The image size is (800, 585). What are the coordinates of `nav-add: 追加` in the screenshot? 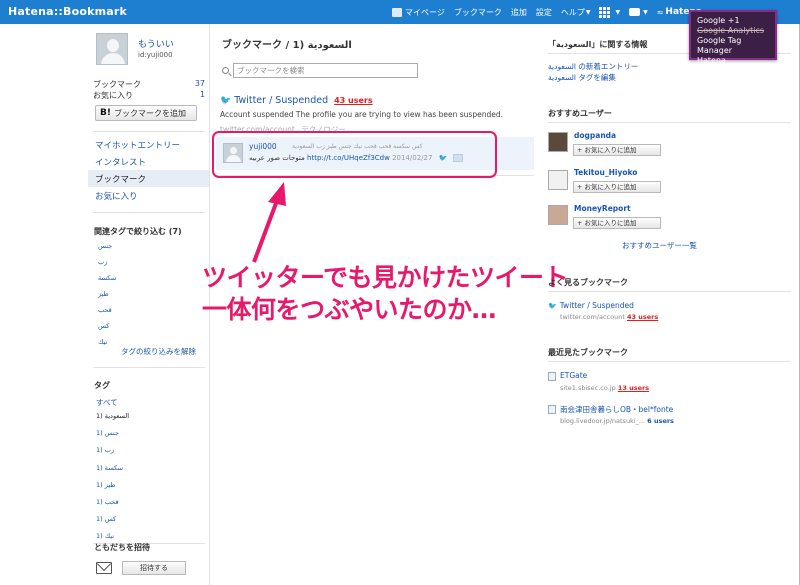 It's located at (519, 12).